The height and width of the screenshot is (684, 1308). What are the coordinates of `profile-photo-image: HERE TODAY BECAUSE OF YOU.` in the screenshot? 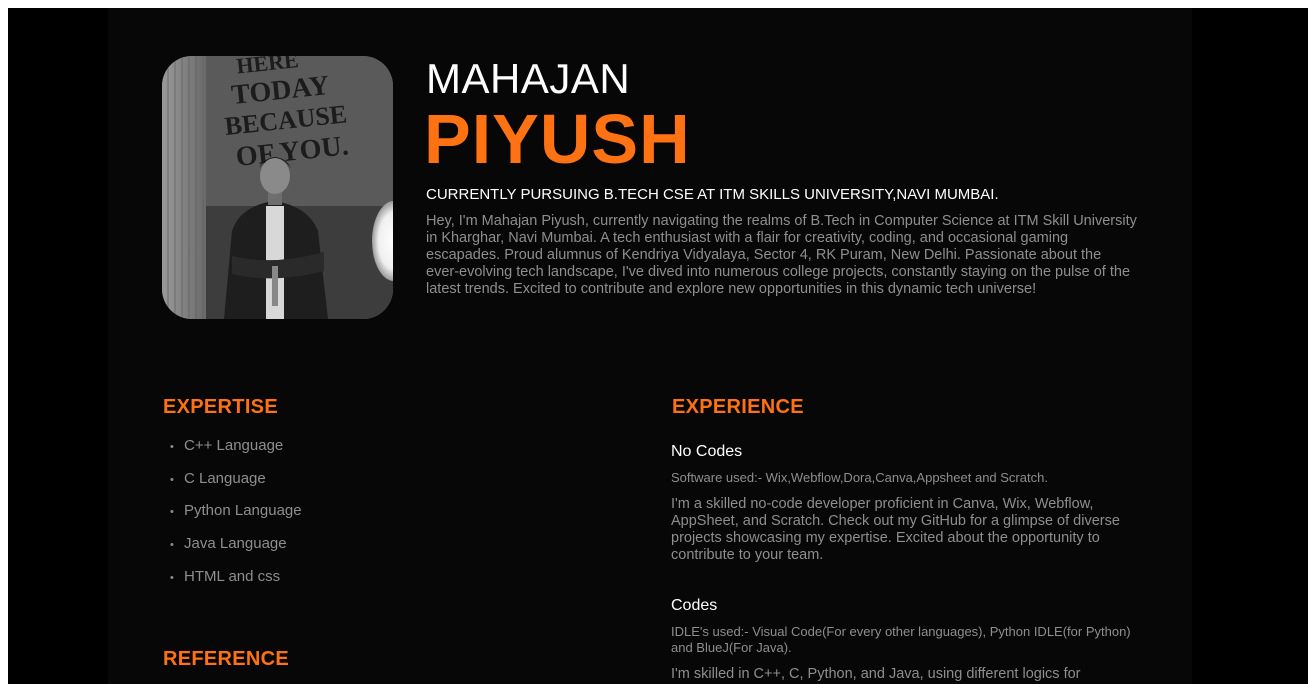 It's located at (277, 187).